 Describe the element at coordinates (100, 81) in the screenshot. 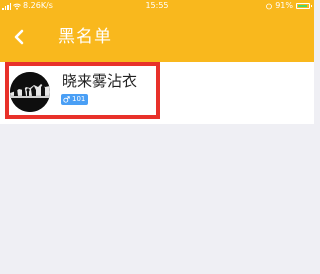

I see `user-name: 晓来雾沾衣` at that location.